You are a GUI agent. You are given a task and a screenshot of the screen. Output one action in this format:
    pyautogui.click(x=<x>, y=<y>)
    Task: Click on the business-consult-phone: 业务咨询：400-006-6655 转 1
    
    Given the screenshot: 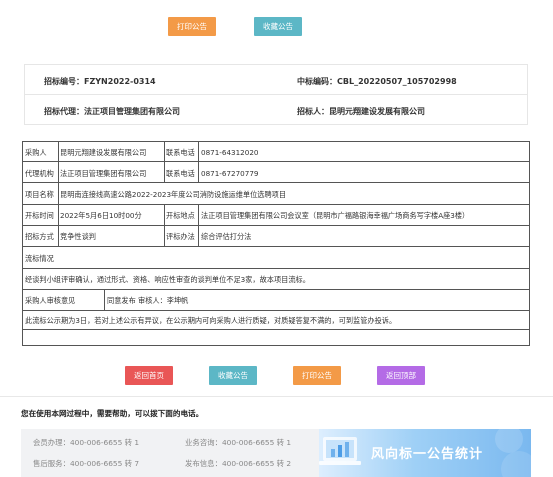 What is the action you would take?
    pyautogui.click(x=238, y=442)
    